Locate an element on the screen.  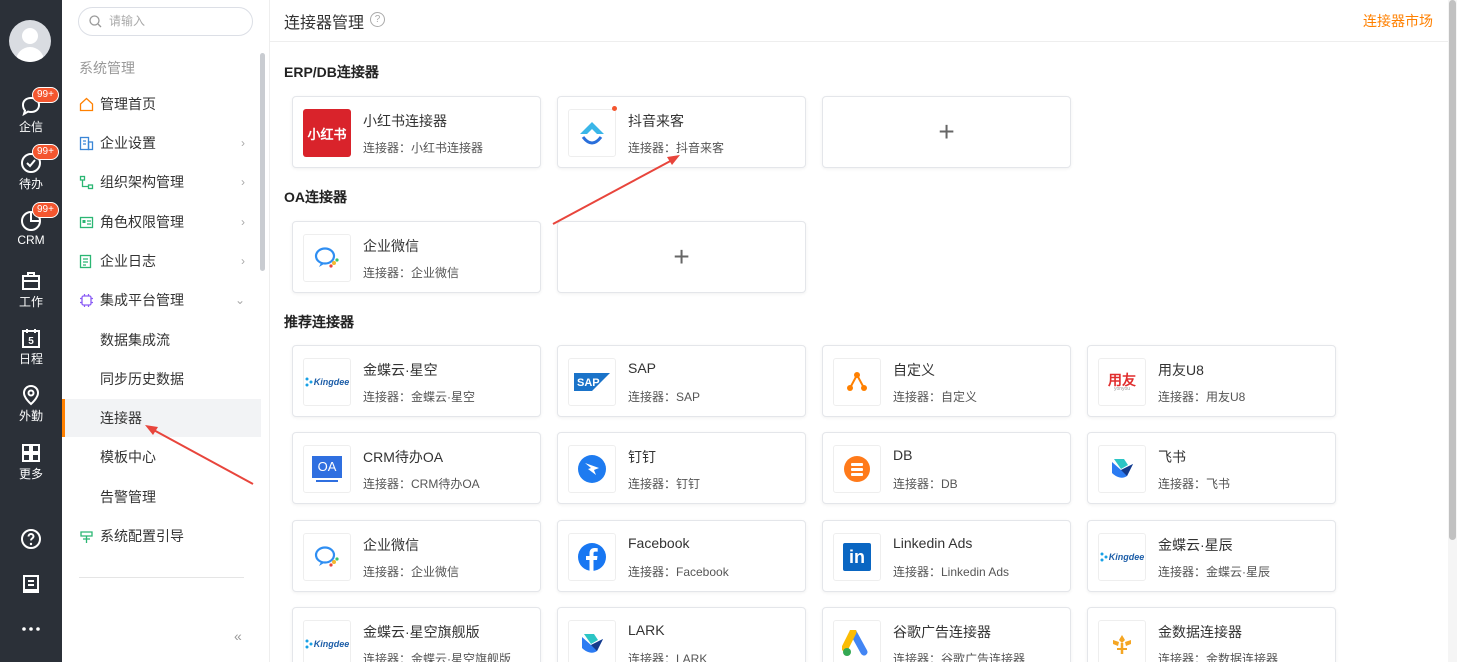
connector-card: 钉钉 连接器：钉钉 is located at coordinates (681, 468).